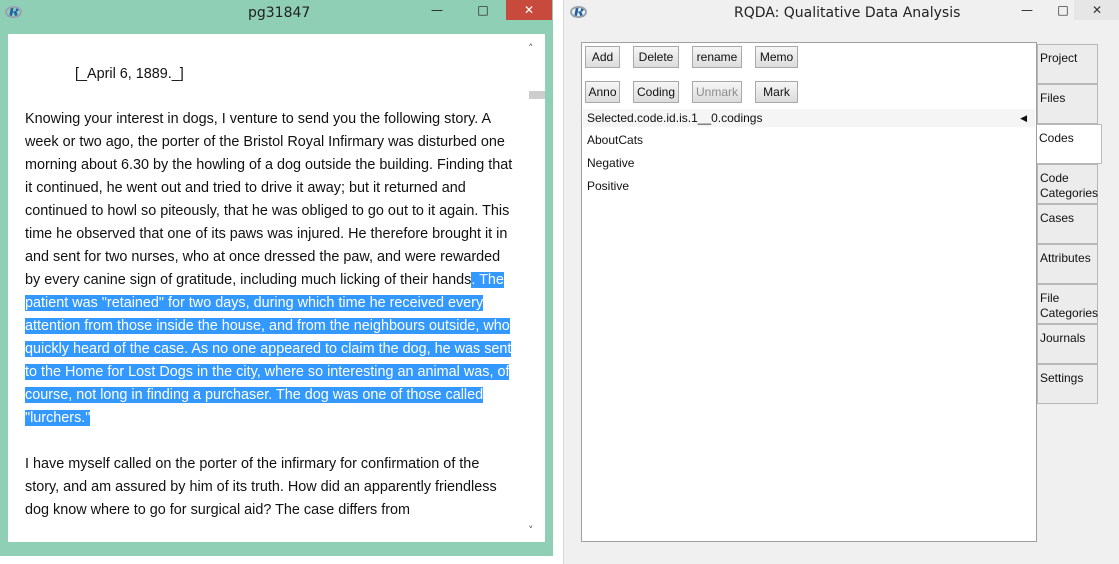 This screenshot has height=564, width=1119. Describe the element at coordinates (610, 163) in the screenshot. I see `code-item-negative: Negative` at that location.